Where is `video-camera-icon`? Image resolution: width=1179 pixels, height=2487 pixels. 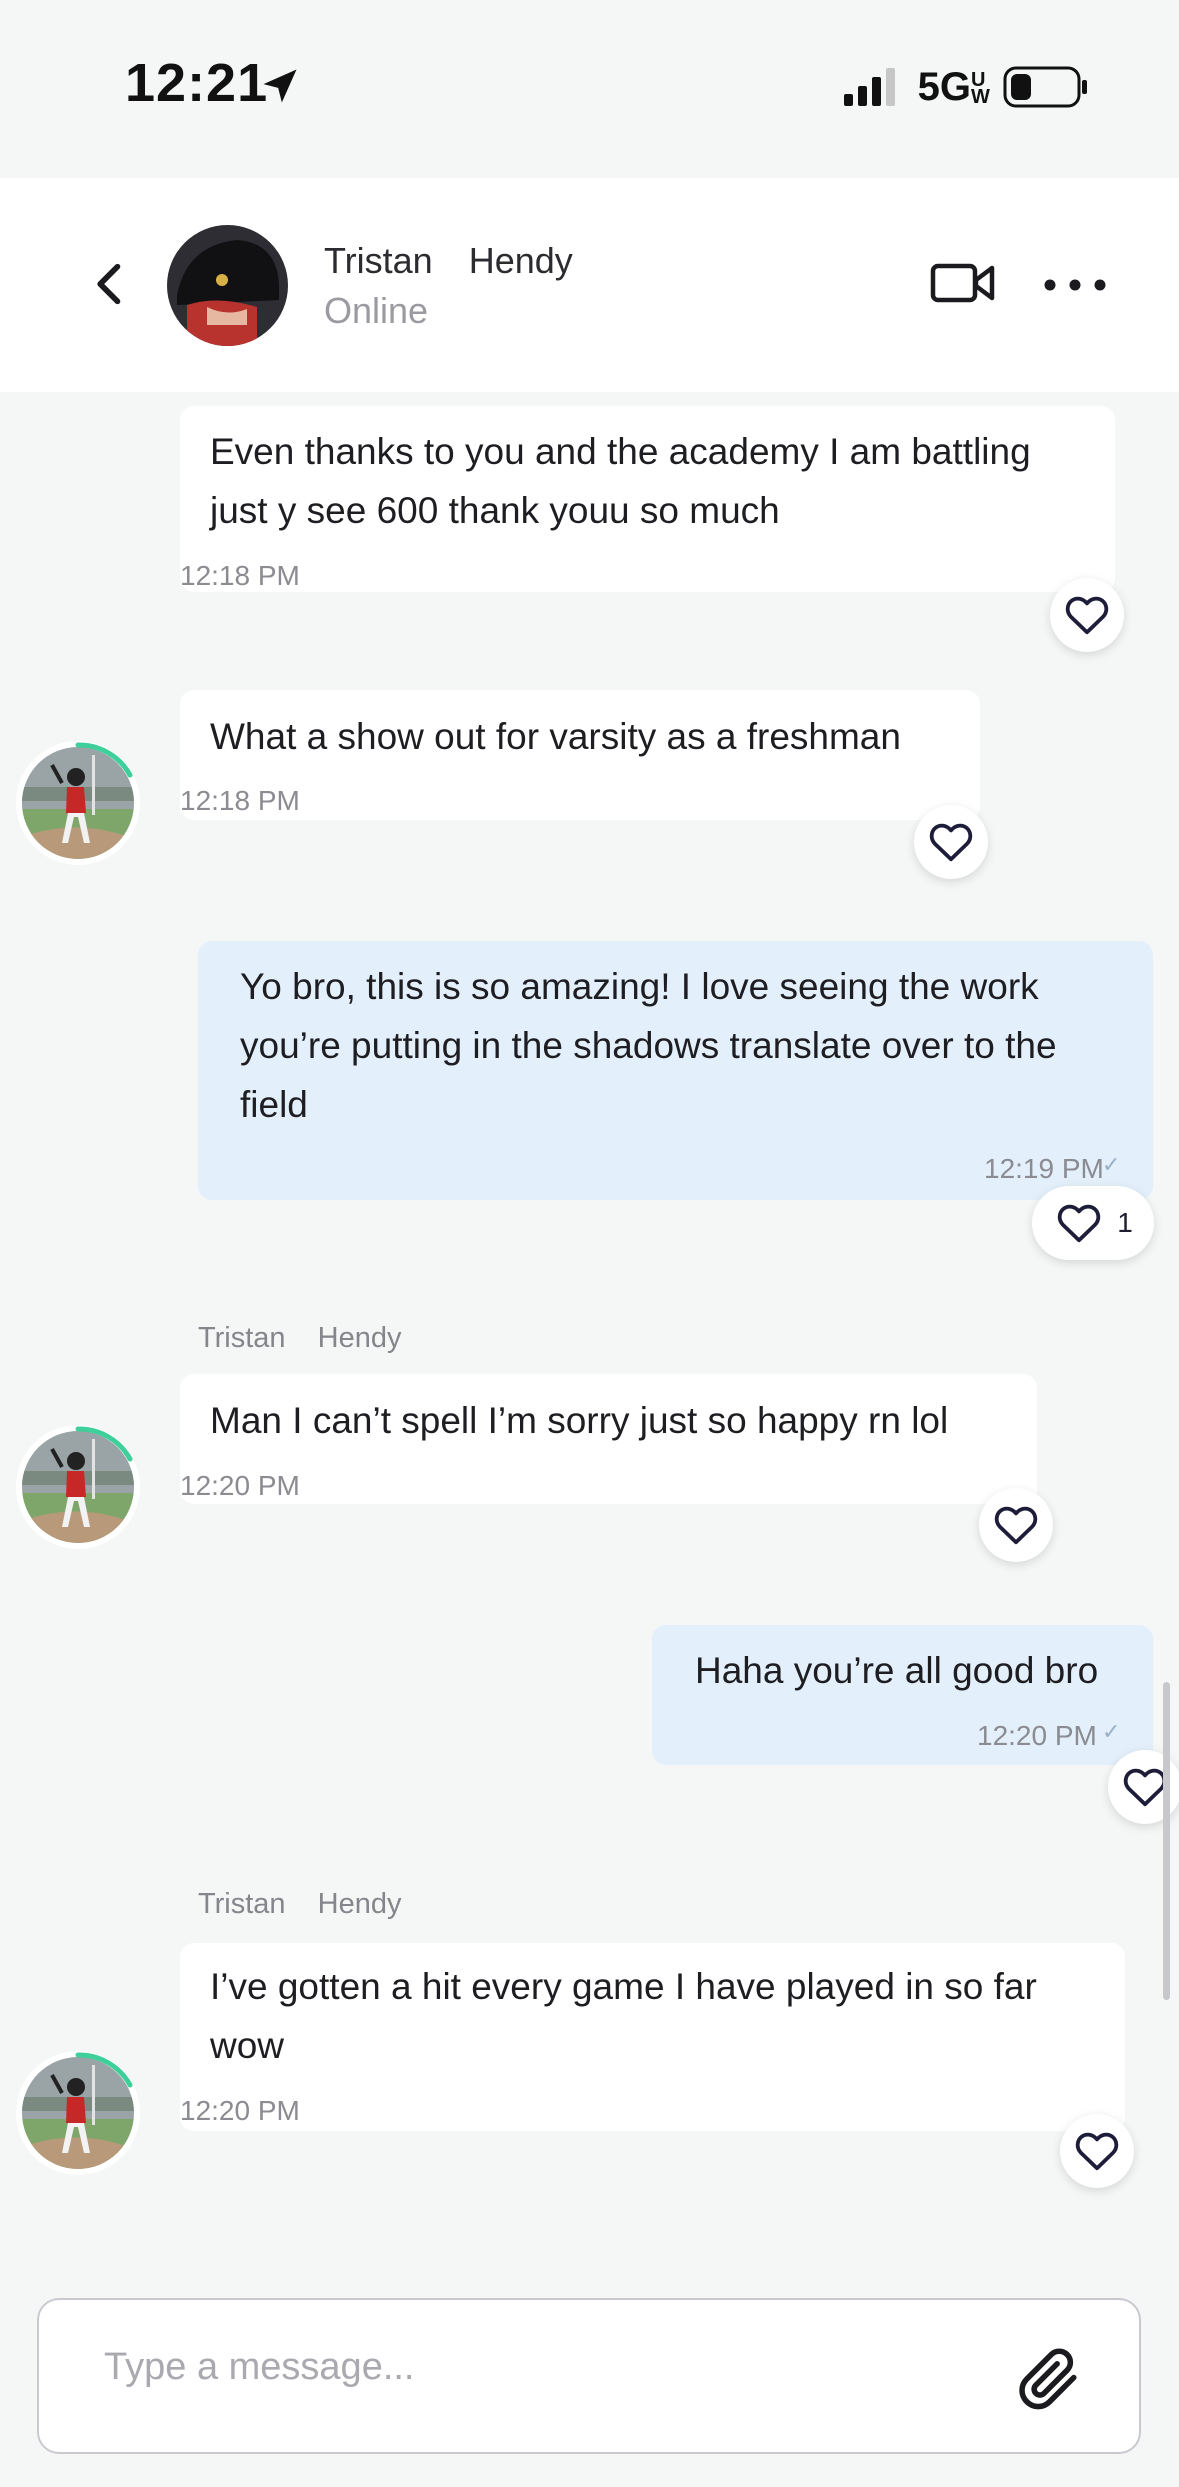 video-camera-icon is located at coordinates (963, 283).